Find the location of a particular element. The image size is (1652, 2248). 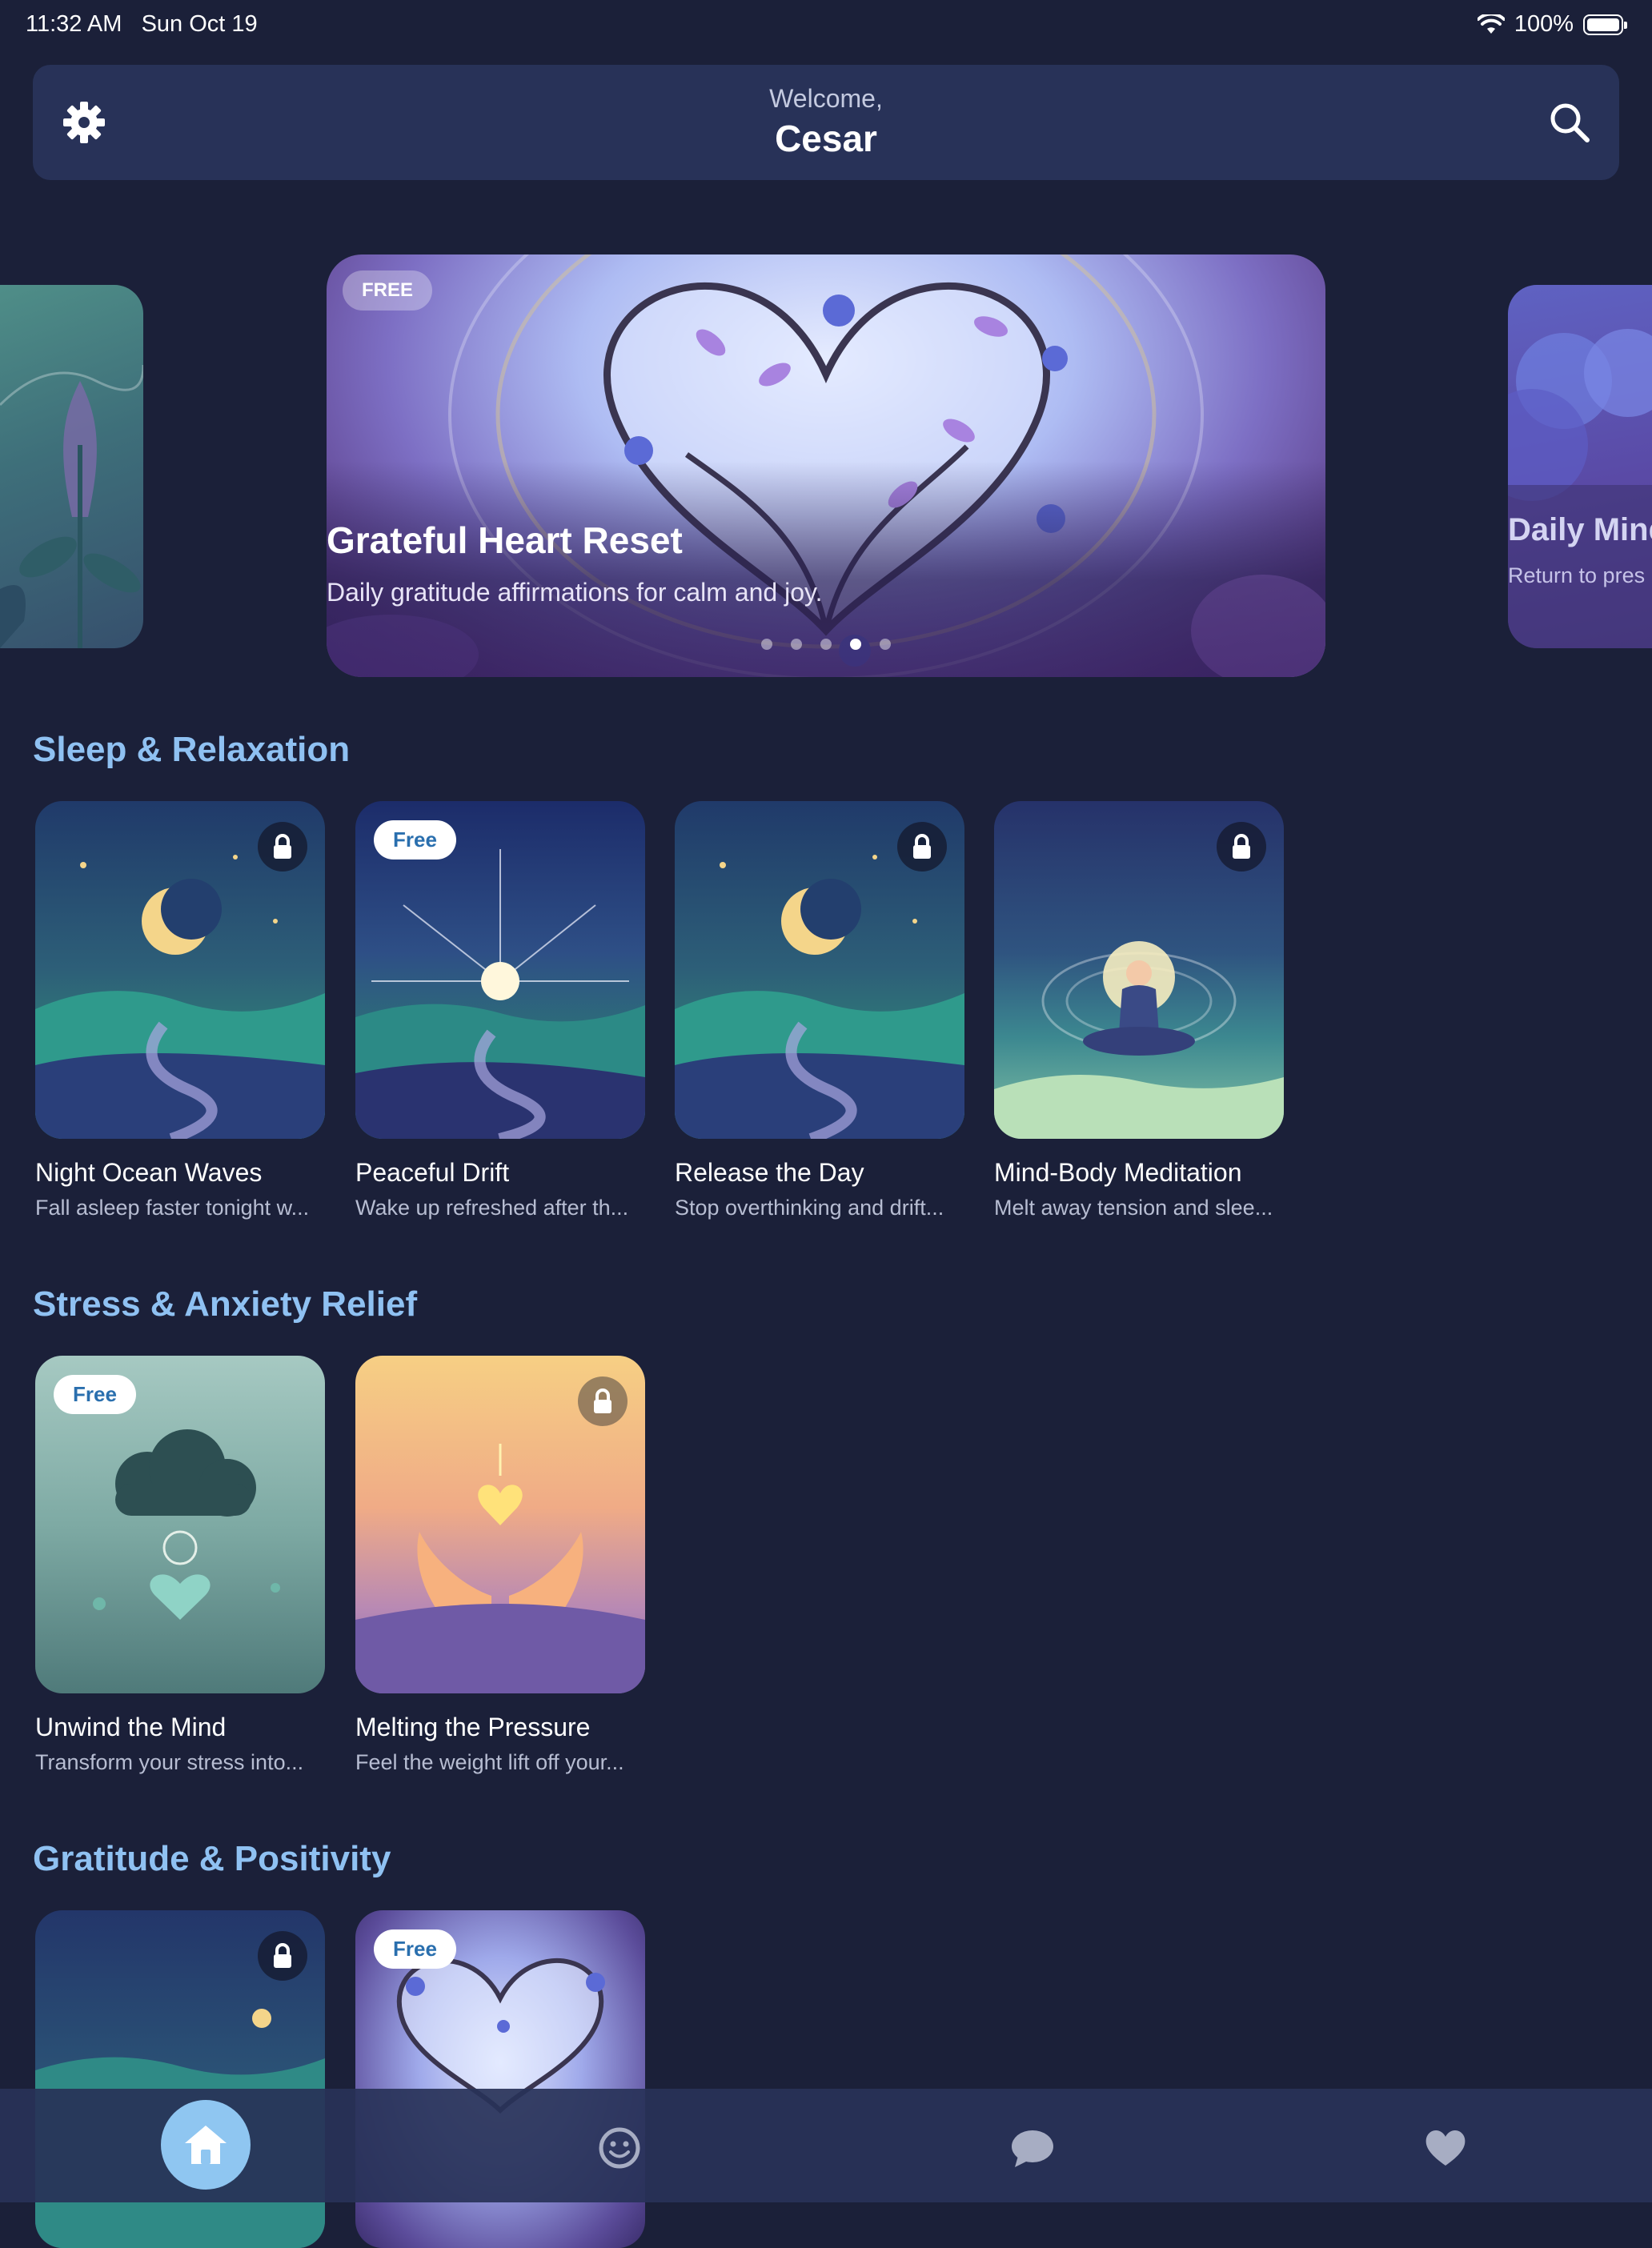

hero-title: Grateful Heart Reset is located at coordinates (505, 540).